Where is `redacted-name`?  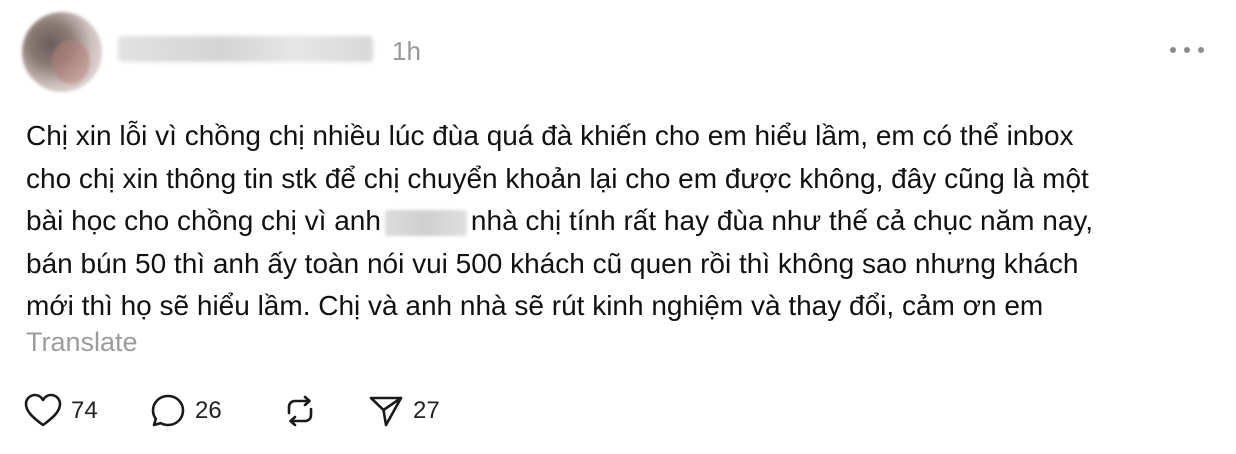
redacted-name is located at coordinates (425, 222).